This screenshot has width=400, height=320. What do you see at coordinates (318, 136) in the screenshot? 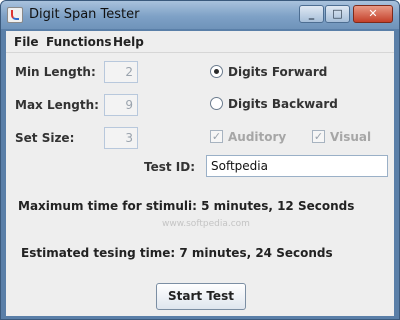
I see `visual-checkbox: ✓` at bounding box center [318, 136].